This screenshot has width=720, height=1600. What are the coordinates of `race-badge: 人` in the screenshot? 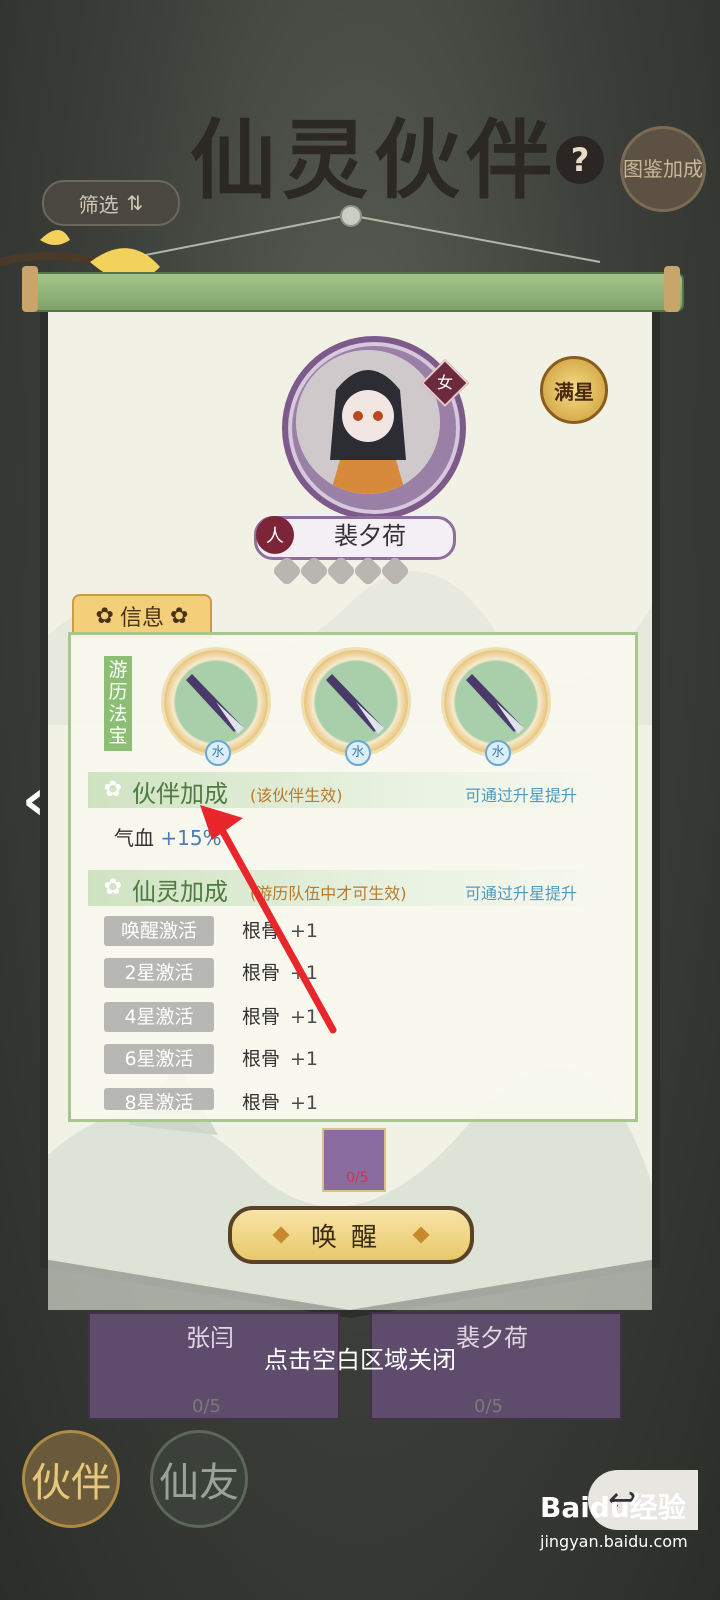 It's located at (275, 535).